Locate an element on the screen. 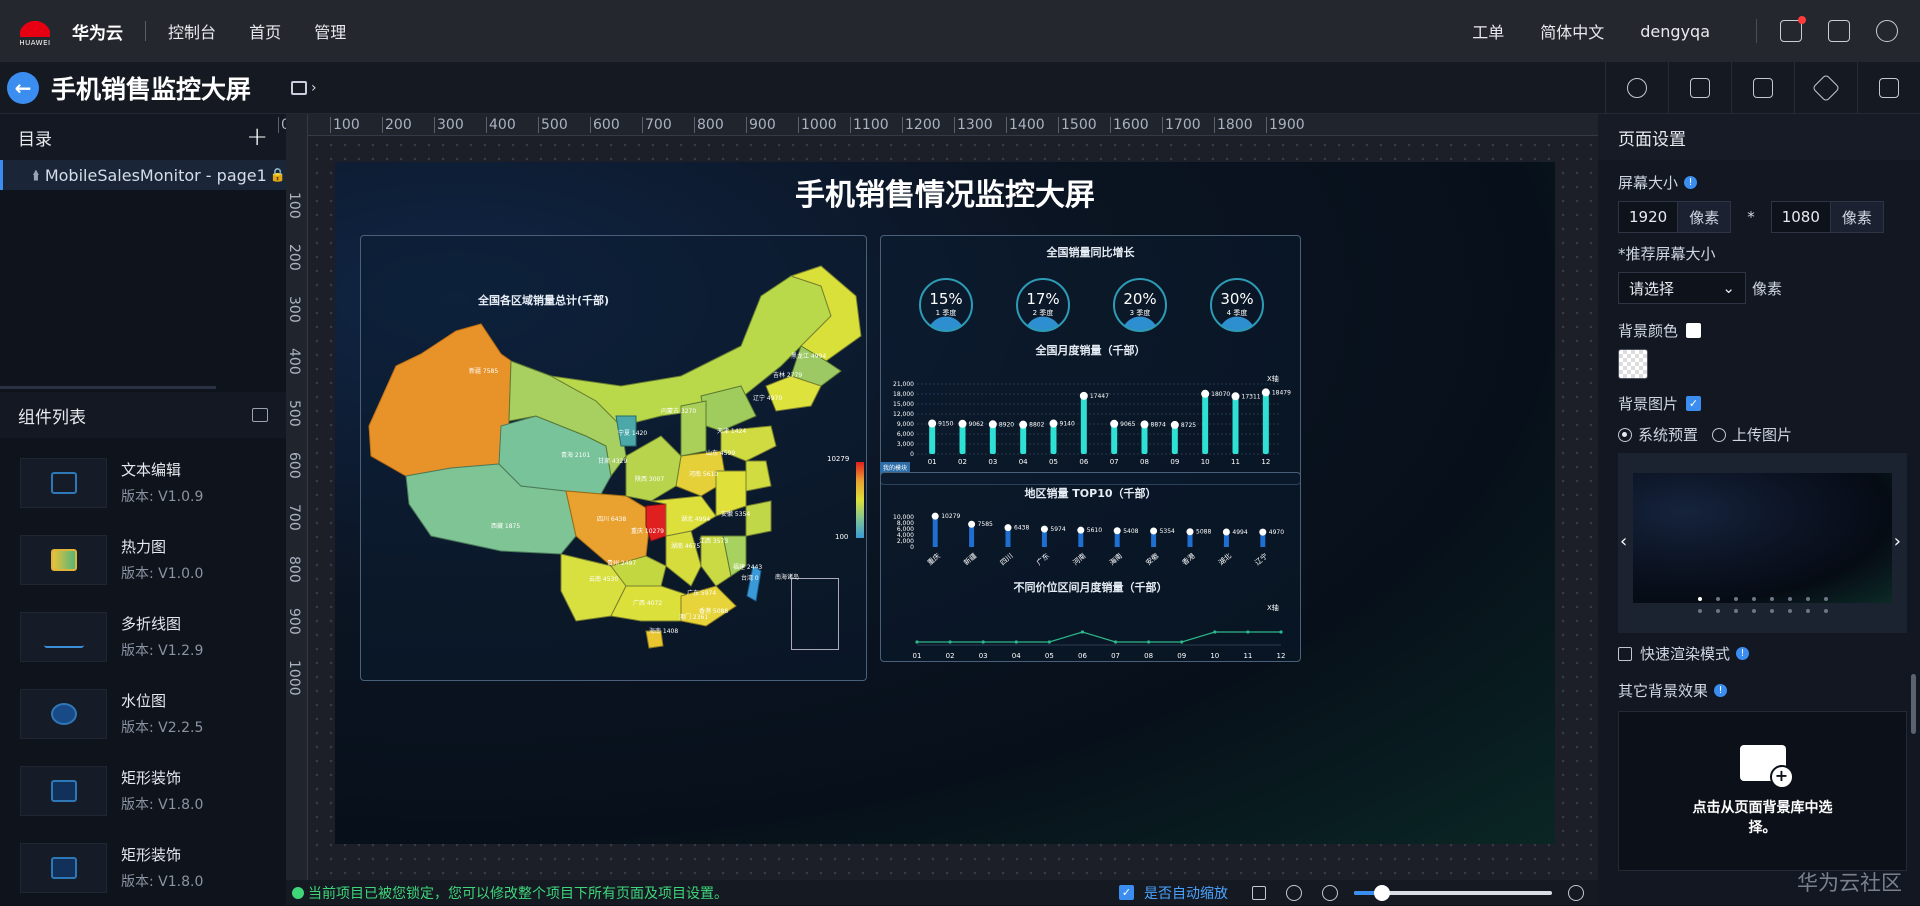 The height and width of the screenshot is (906, 1920). width-value: 1920 is located at coordinates (1648, 217).